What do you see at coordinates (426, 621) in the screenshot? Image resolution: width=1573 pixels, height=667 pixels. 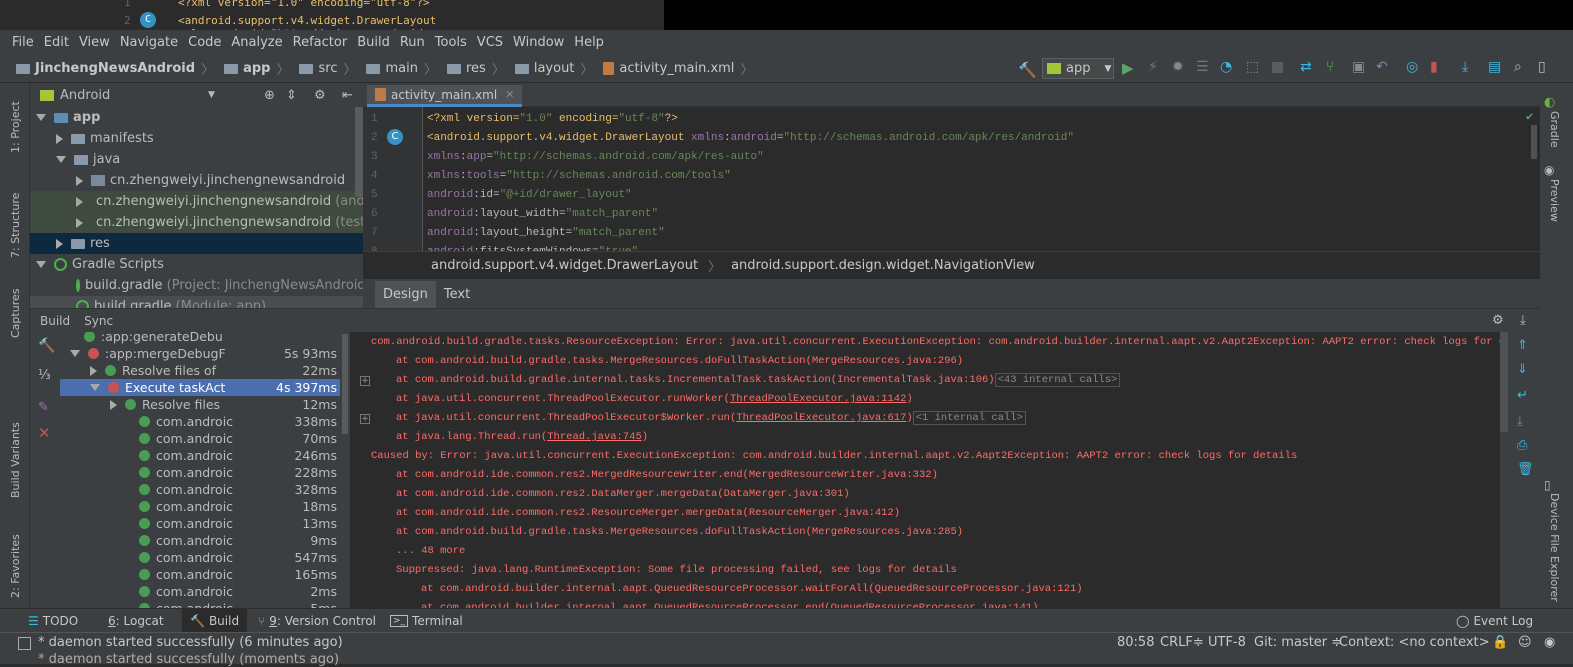 I see `tool-tab-terminal: >_ Terminal` at bounding box center [426, 621].